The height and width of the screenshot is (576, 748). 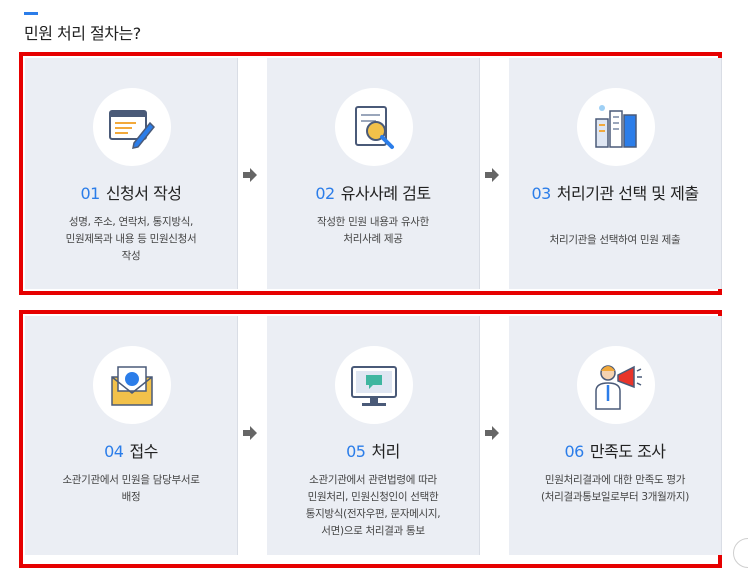 I want to click on form-pen-icon, so click(x=132, y=127).